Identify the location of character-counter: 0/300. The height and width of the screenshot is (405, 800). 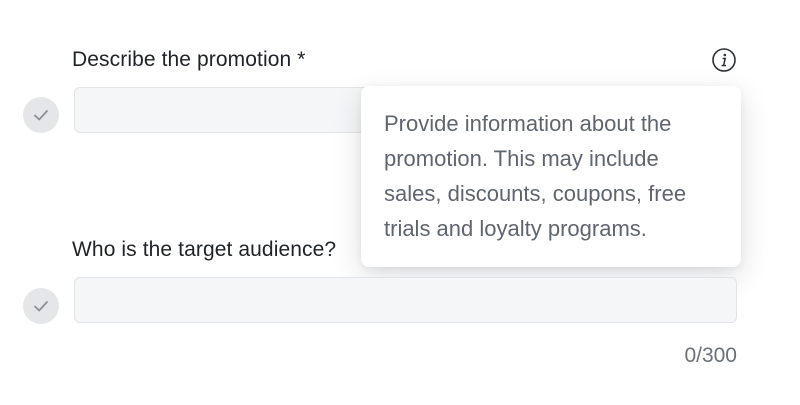
(710, 355).